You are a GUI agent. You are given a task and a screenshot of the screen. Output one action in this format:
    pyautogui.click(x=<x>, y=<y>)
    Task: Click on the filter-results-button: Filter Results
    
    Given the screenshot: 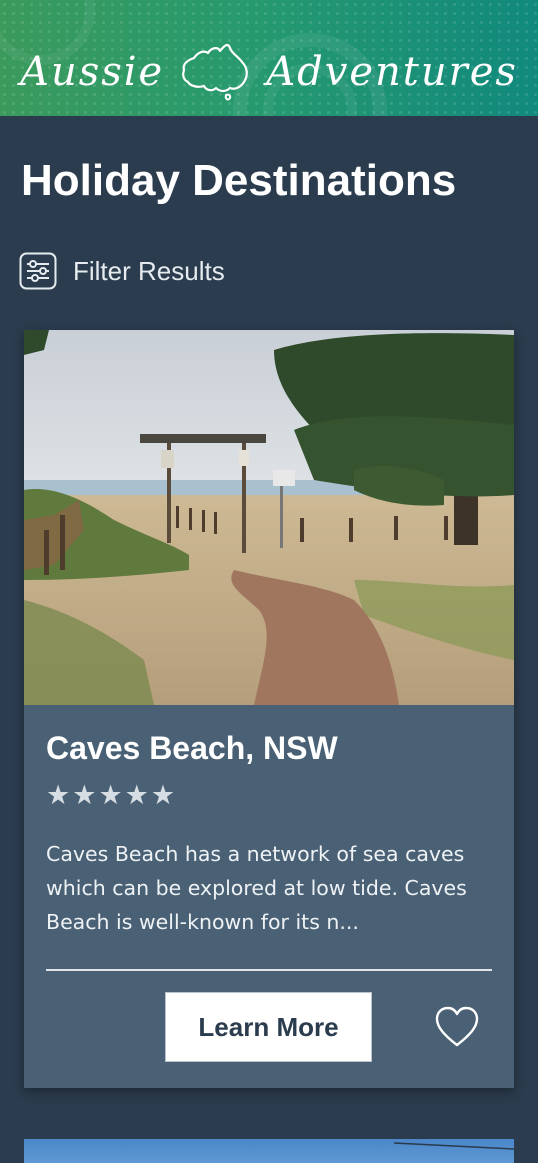 What is the action you would take?
    pyautogui.click(x=122, y=271)
    